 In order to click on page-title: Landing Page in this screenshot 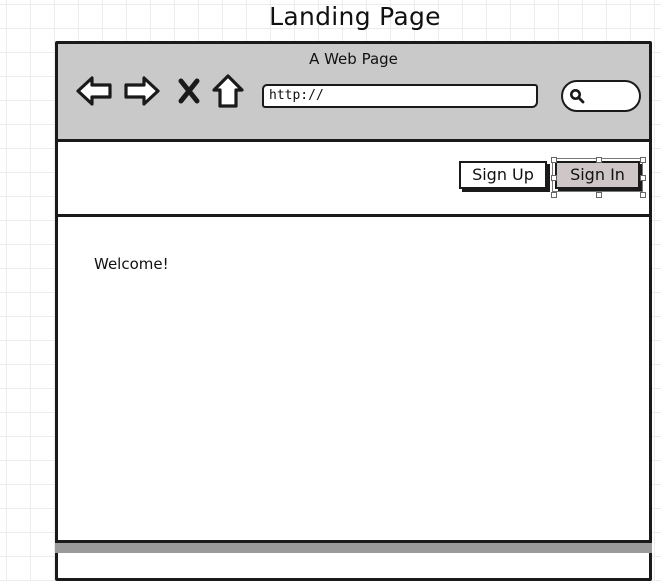, I will do `click(355, 16)`.